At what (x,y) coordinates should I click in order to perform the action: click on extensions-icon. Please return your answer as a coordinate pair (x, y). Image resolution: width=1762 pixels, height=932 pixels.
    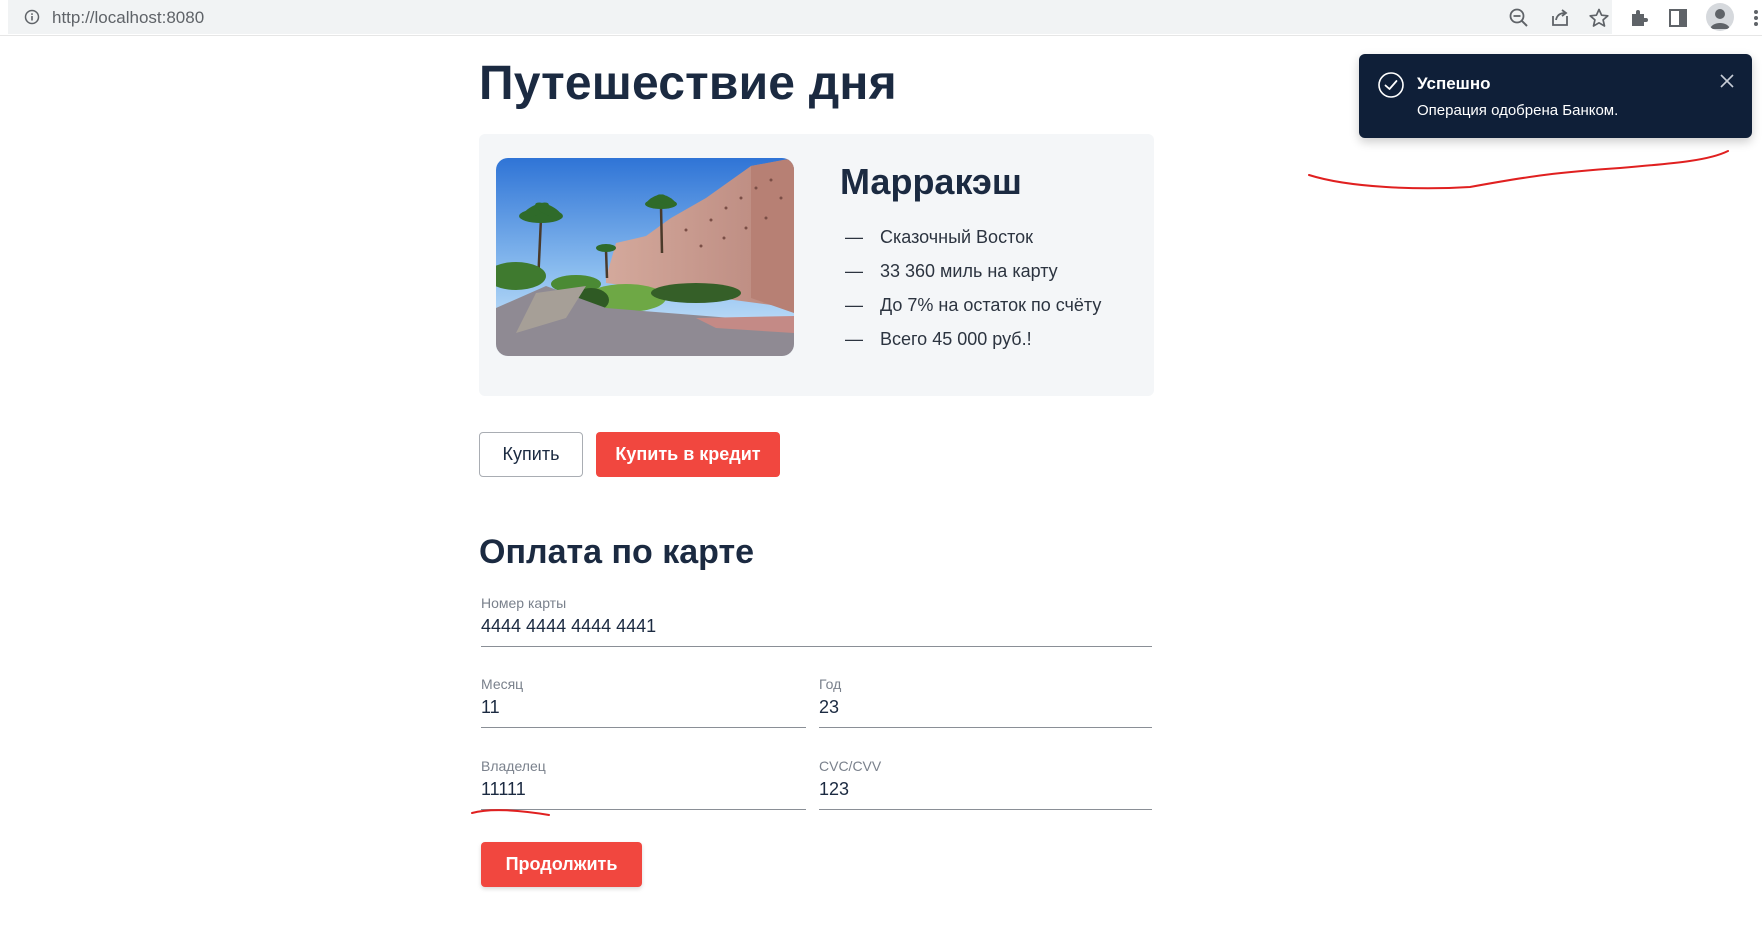
    Looking at the image, I should click on (1639, 18).